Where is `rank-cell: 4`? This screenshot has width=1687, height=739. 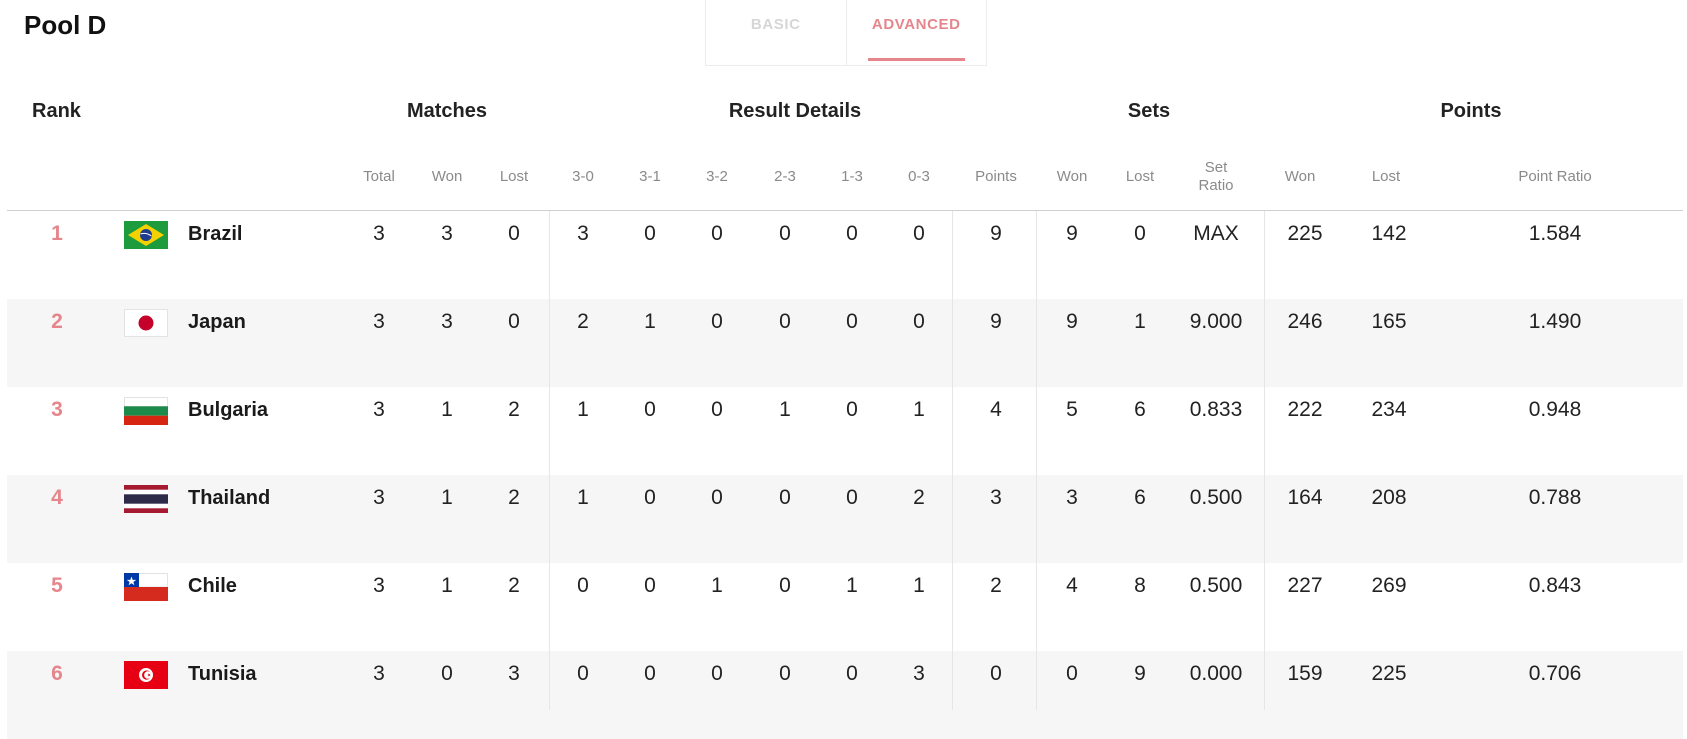
rank-cell: 4 is located at coordinates (57, 497).